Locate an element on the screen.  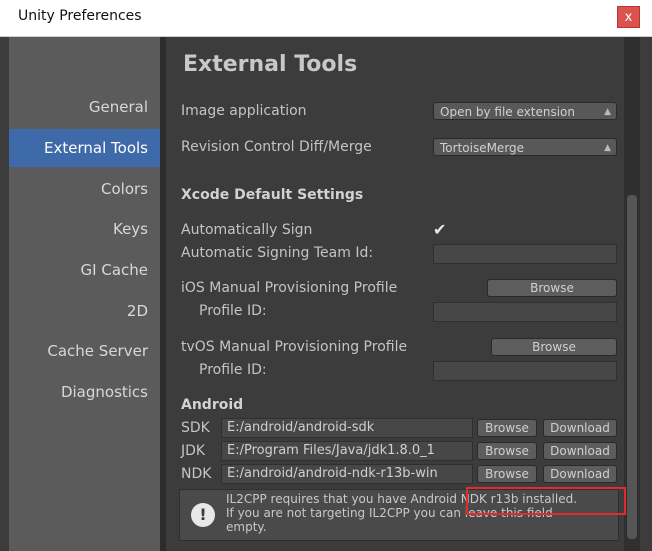
auto-sign-label: Automatically Sign is located at coordinates (247, 230).